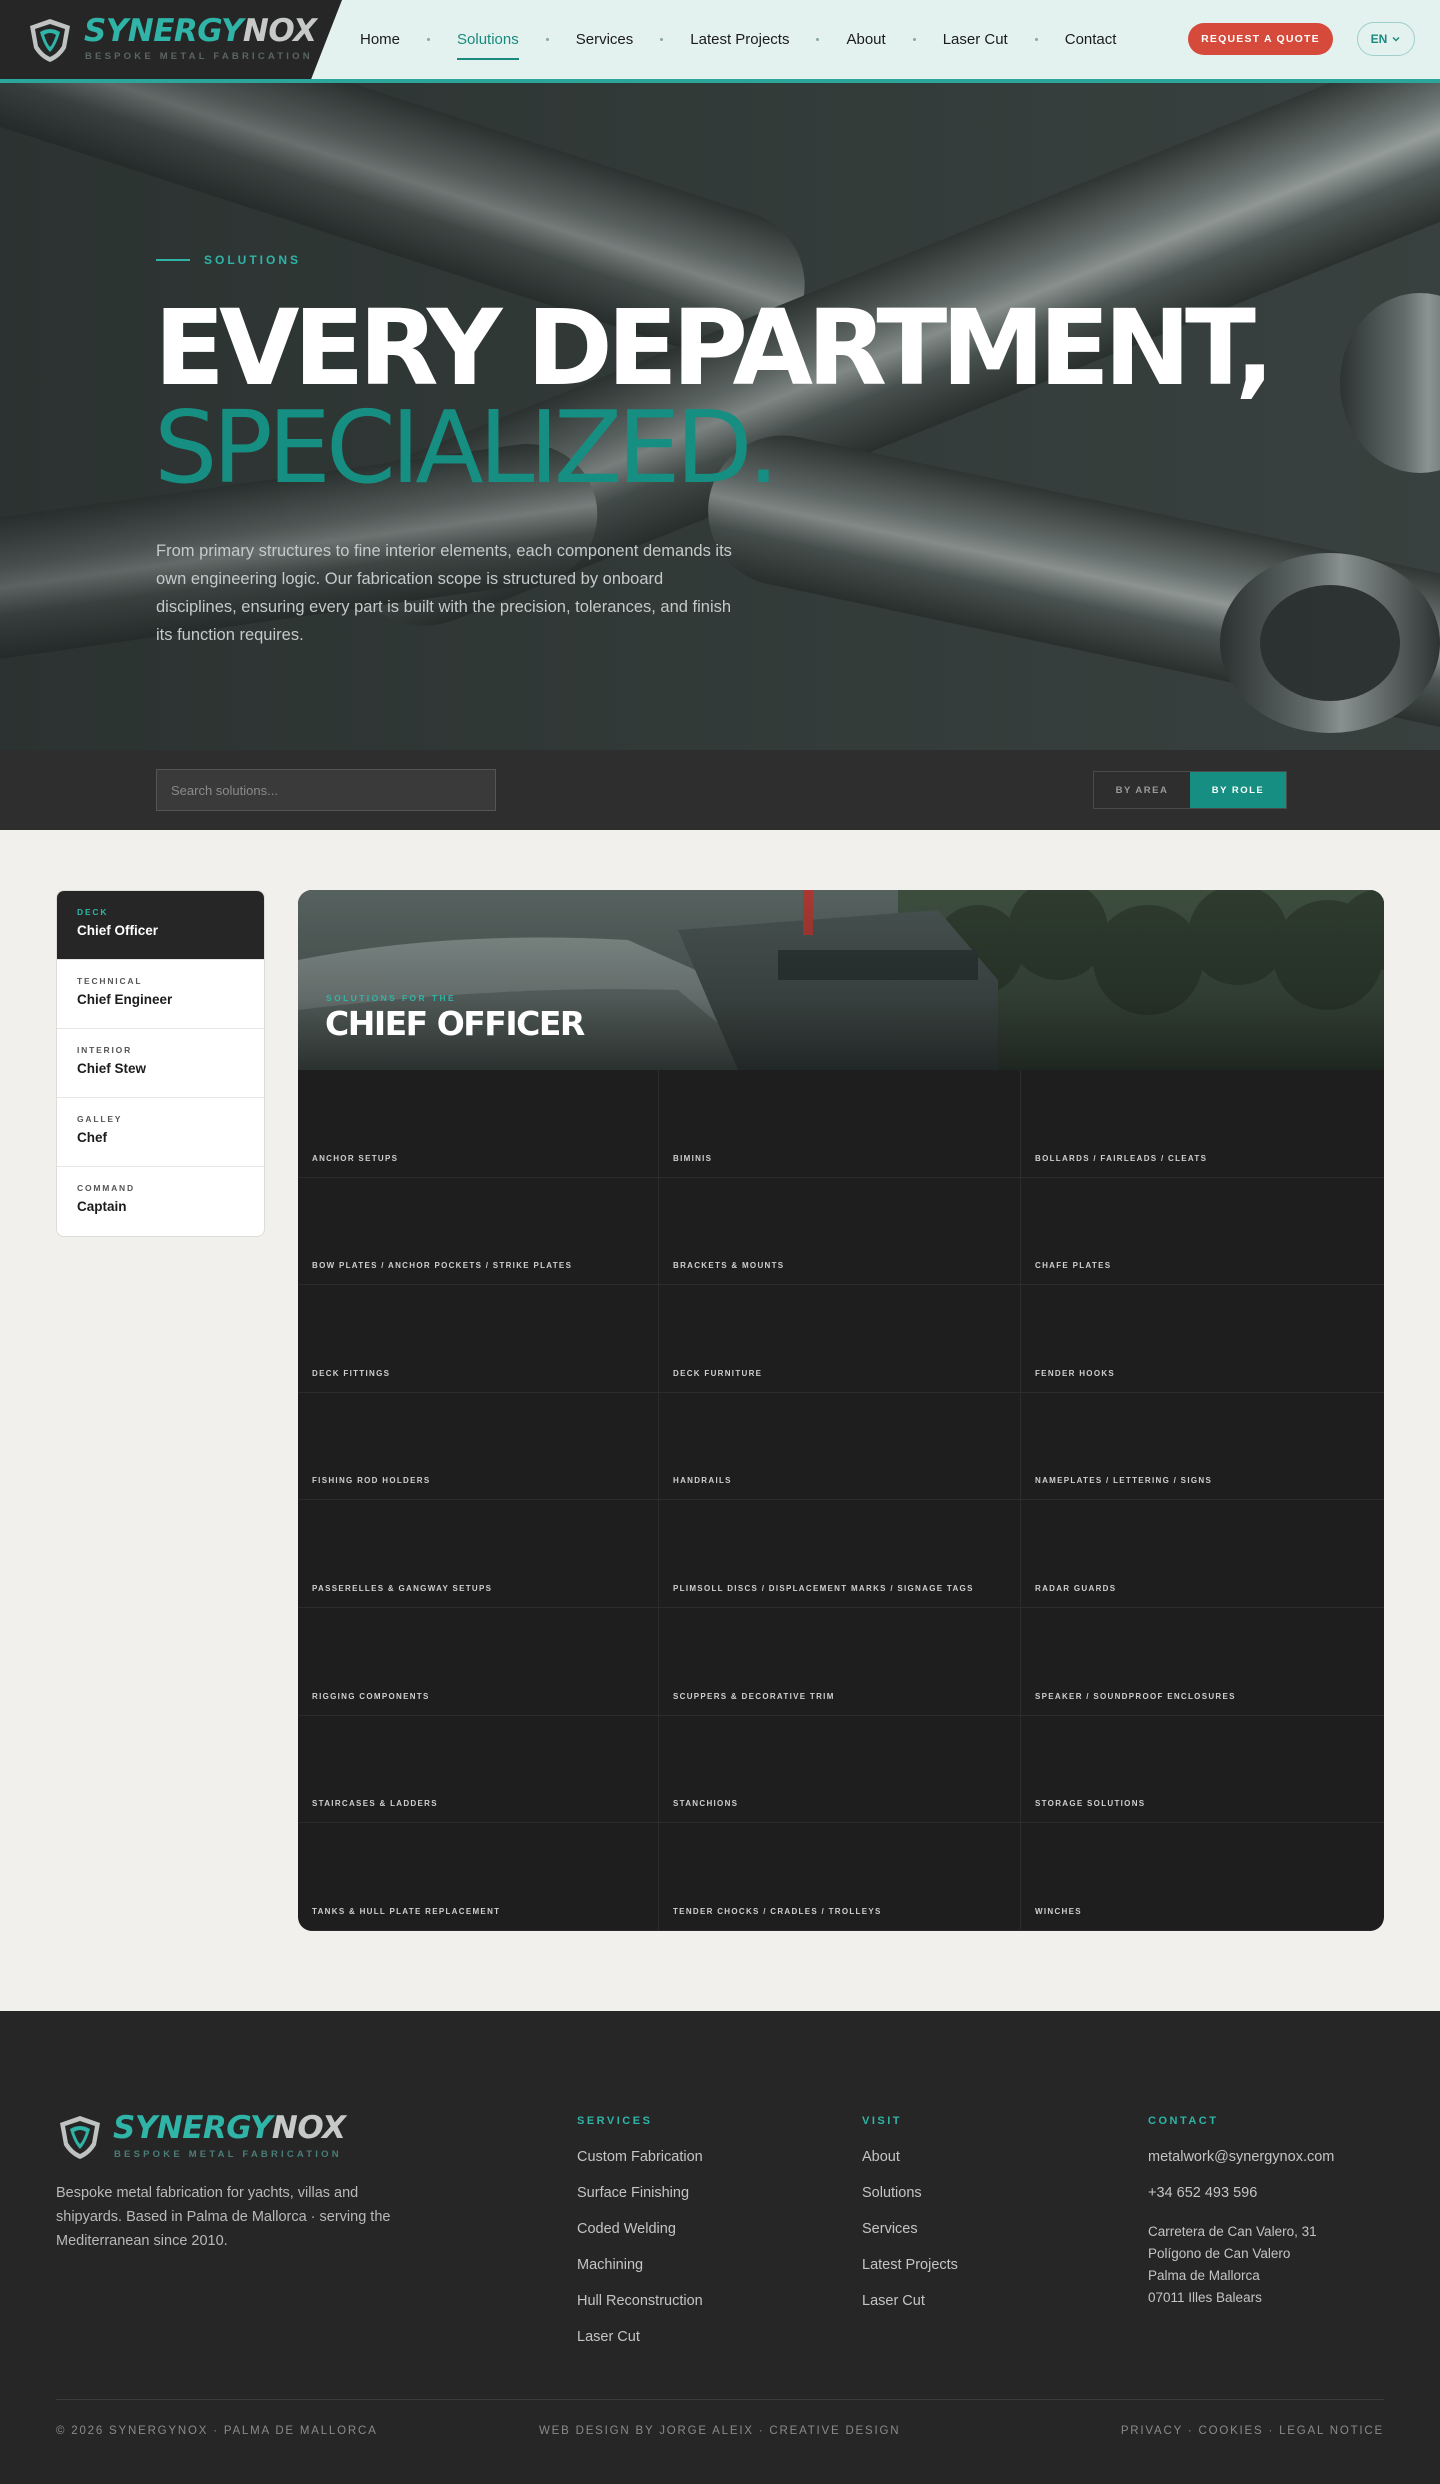 The image size is (1440, 2484). Describe the element at coordinates (402, 1588) in the screenshot. I see `solution-label: PASSERELLES & GANGWAY SETUPS` at that location.